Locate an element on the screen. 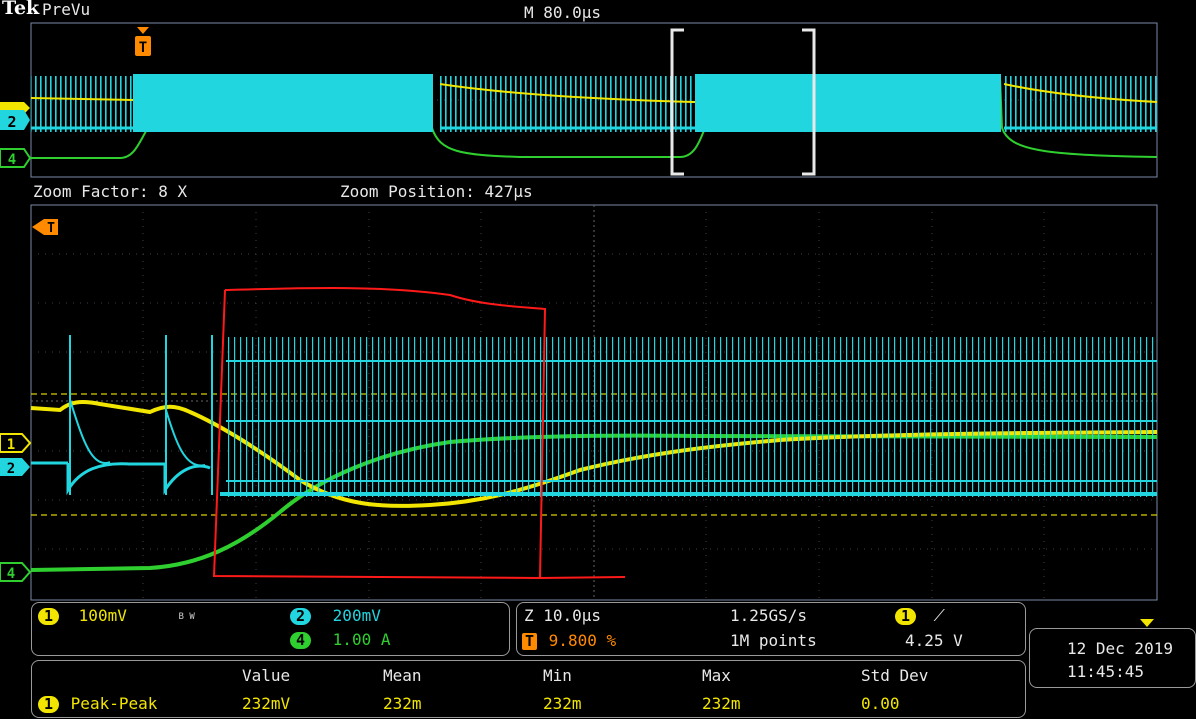  ch4-badge: 4 is located at coordinates (301, 640).